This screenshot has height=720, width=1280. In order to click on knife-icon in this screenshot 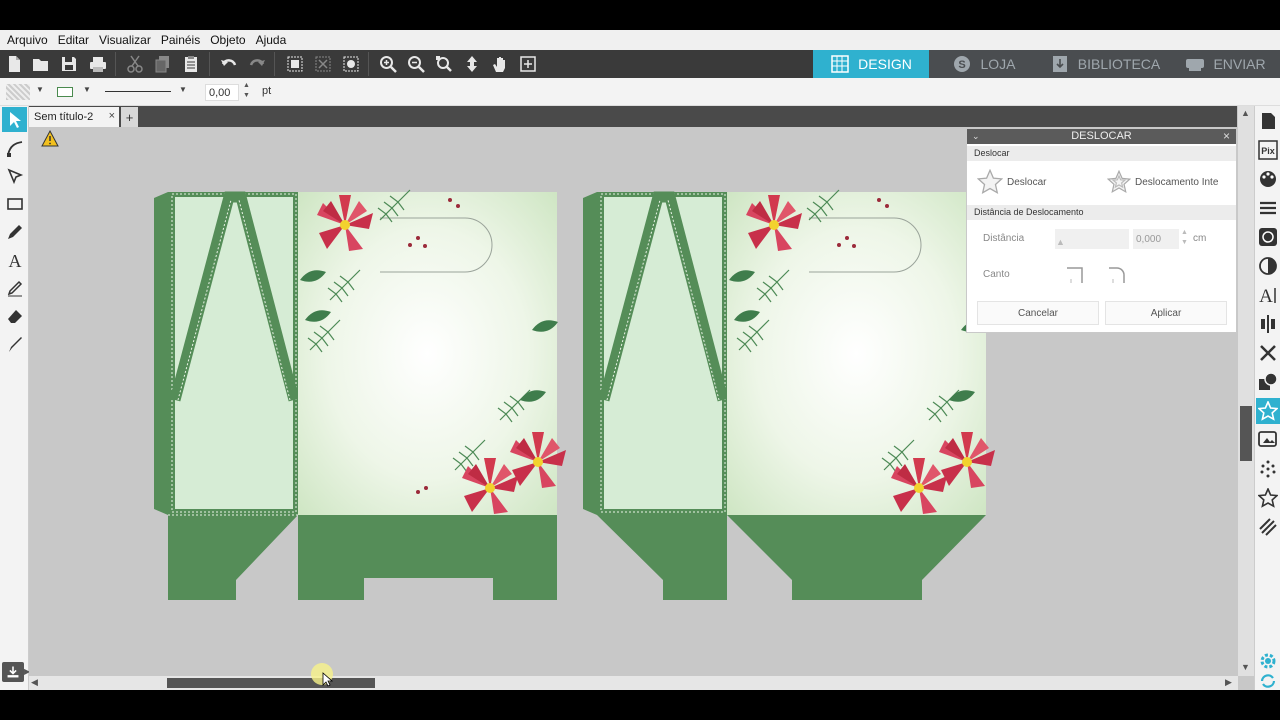, I will do `click(14, 343)`.